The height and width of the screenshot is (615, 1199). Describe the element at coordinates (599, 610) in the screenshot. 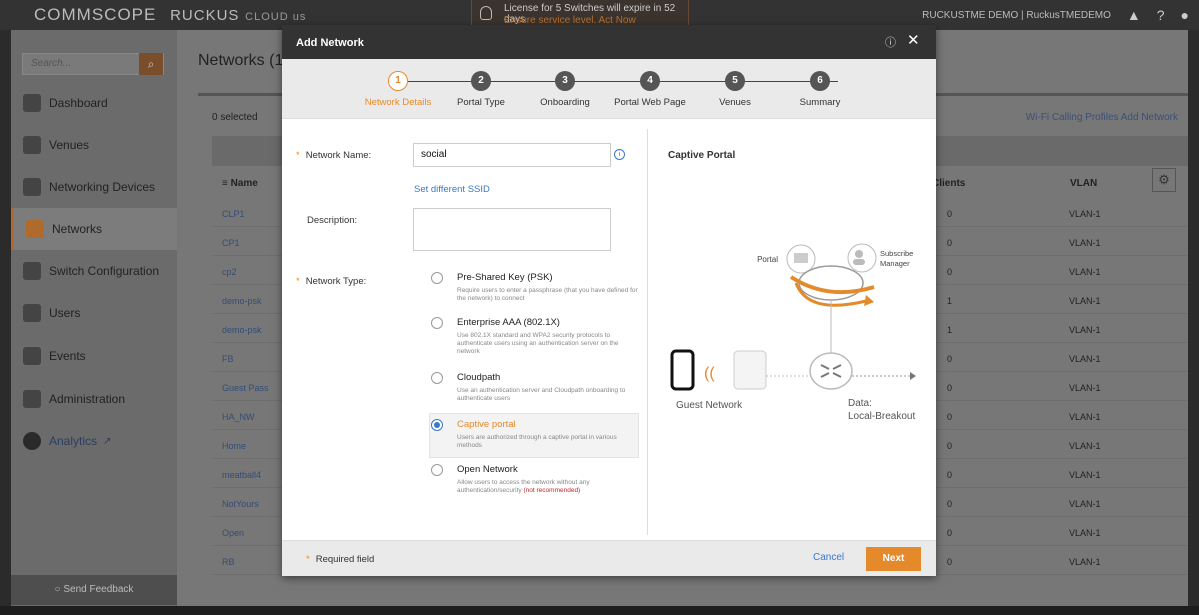

I see `os-taskbar` at that location.